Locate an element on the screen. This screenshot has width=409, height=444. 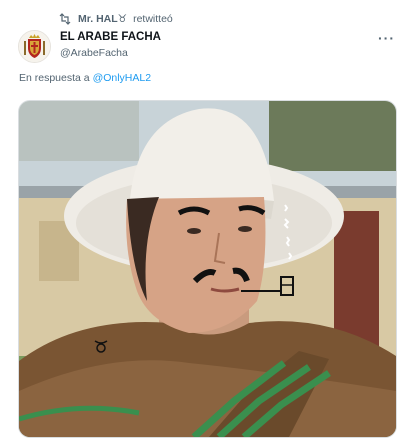
retweeter-name: Mr. HAL♉︎ is located at coordinates (102, 19).